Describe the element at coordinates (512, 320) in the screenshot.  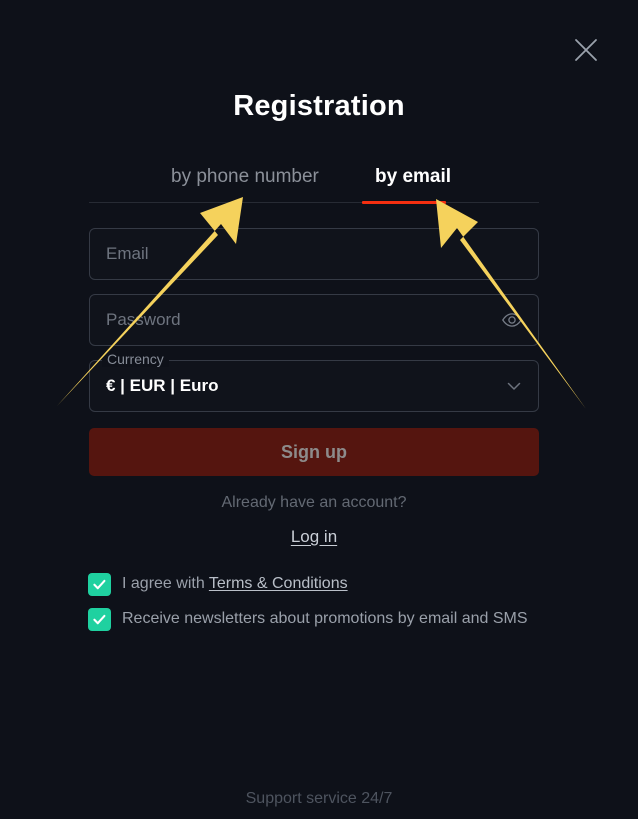
I see `eye-icon` at that location.